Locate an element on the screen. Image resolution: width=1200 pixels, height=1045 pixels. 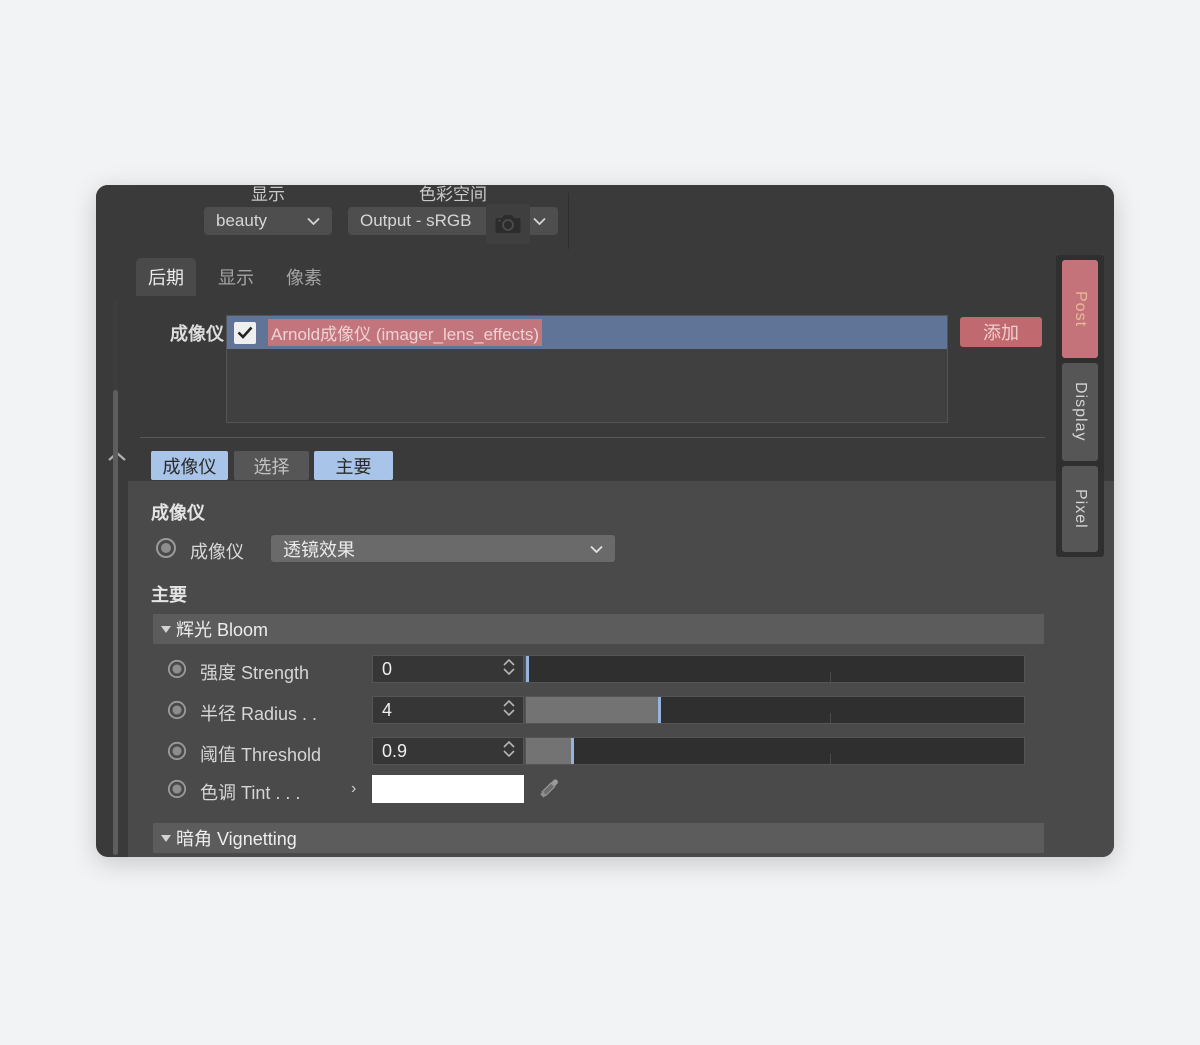
toolbar-divider is located at coordinates (568, 221).